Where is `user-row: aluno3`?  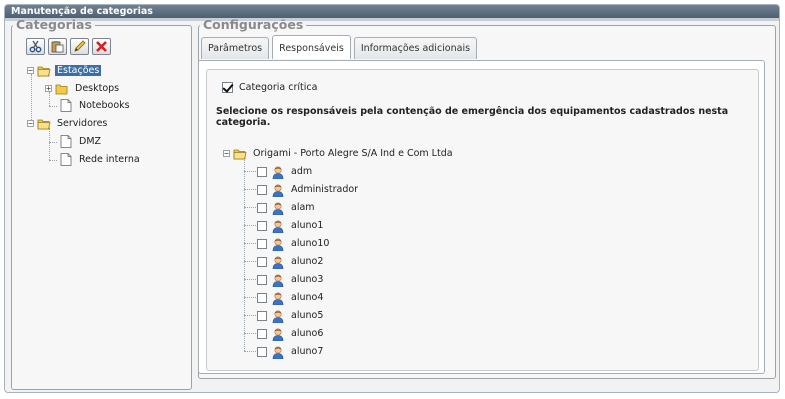 user-row: aluno3 is located at coordinates (291, 279).